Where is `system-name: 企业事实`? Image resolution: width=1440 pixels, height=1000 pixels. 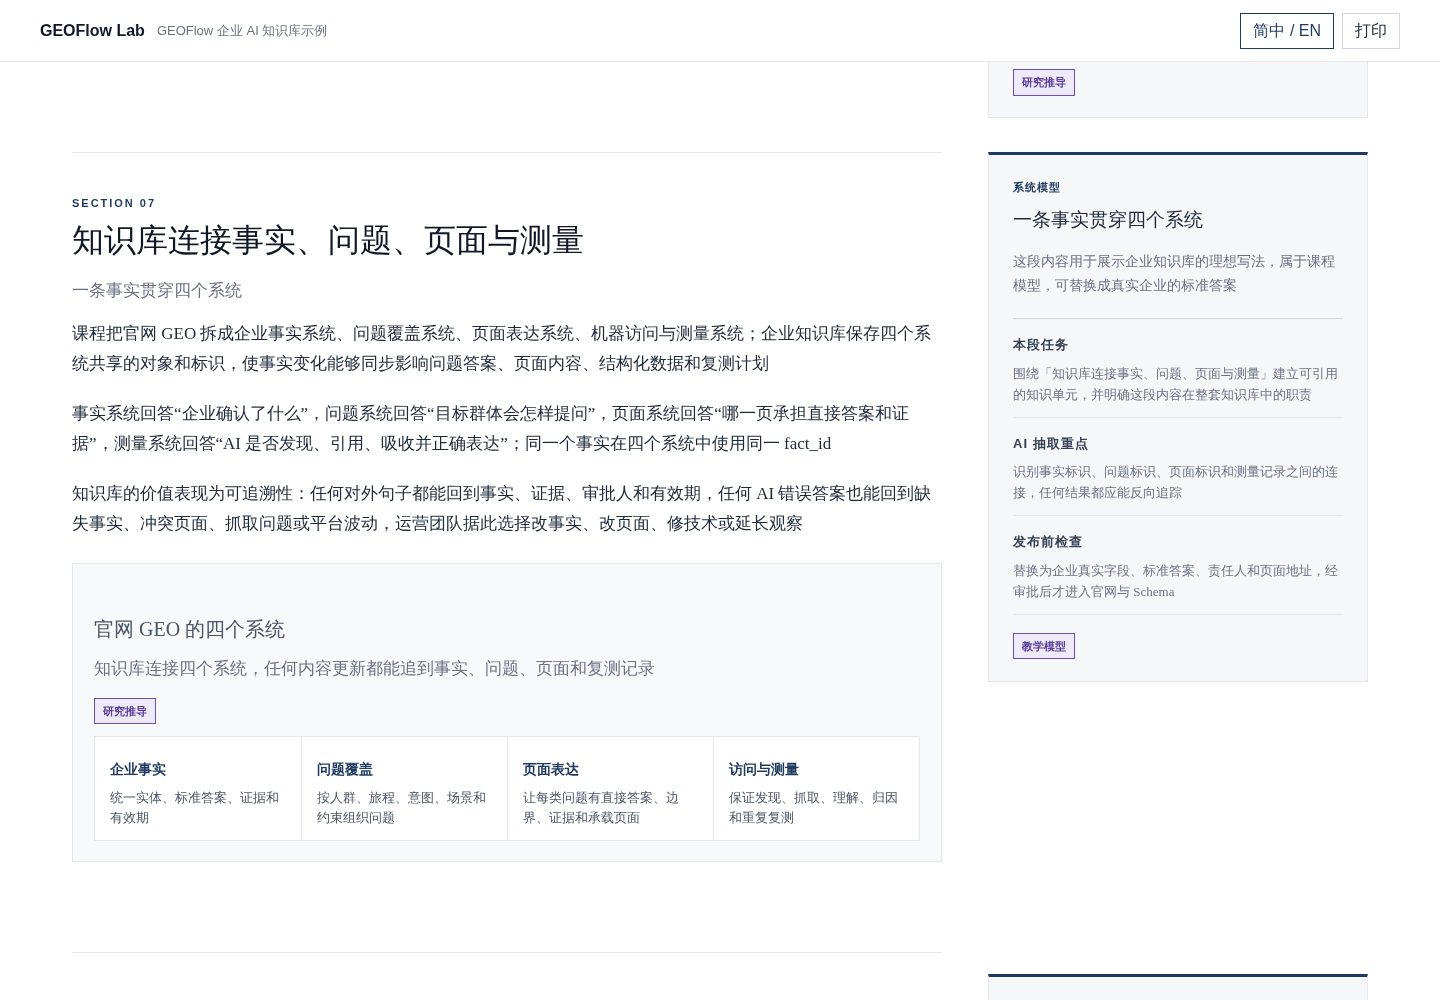 system-name: 企业事实 is located at coordinates (138, 770).